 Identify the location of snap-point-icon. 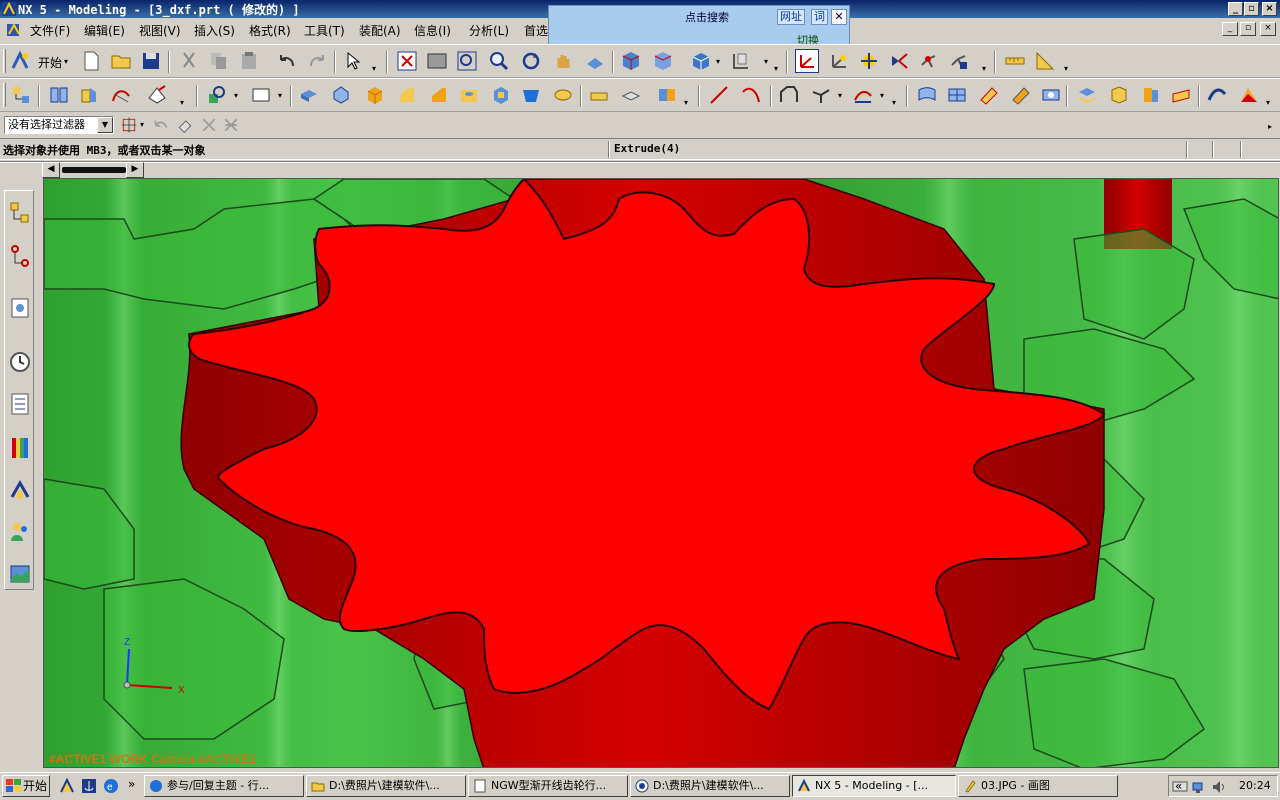
(129, 125).